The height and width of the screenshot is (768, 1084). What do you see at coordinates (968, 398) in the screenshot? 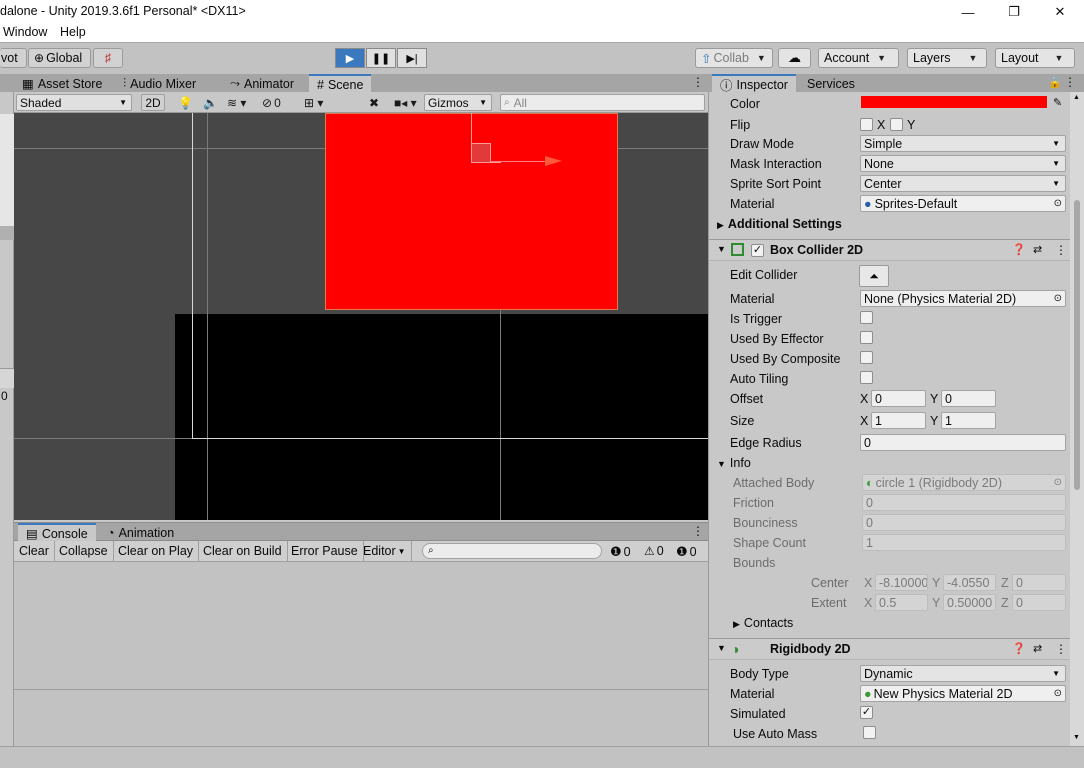
I see `offset-y-input: 0` at bounding box center [968, 398].